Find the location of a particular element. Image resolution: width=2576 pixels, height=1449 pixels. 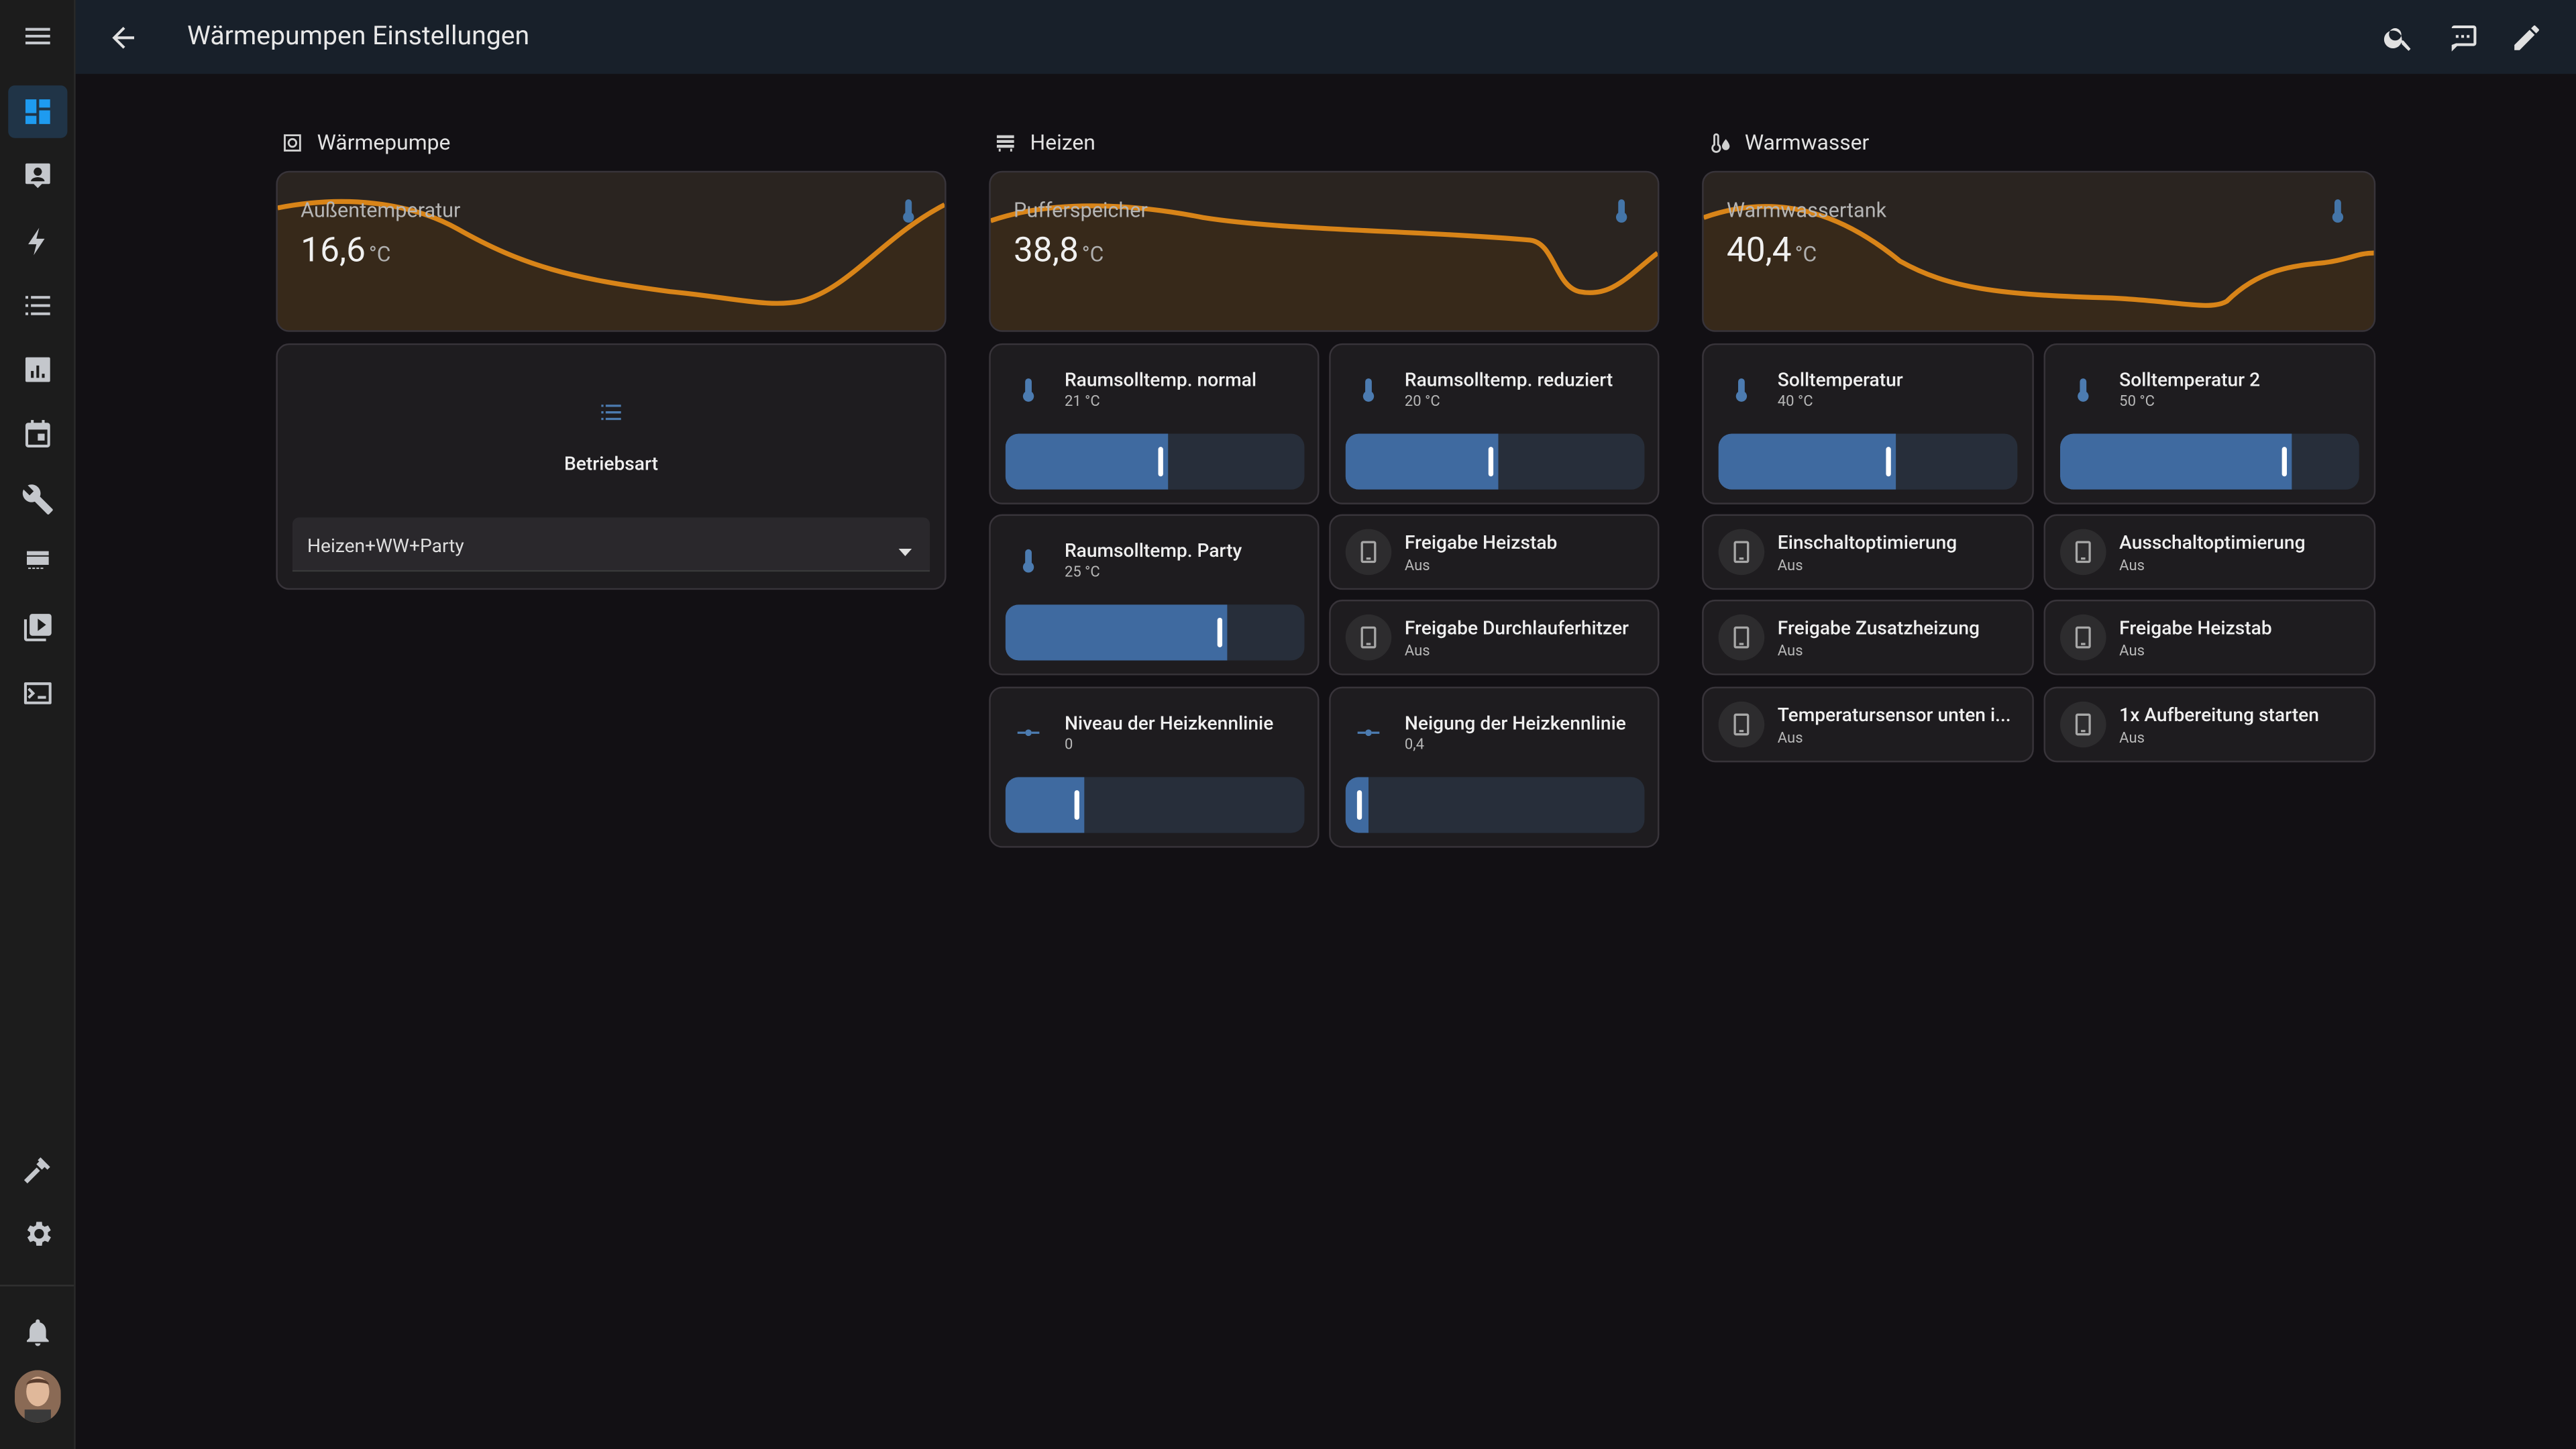

tile-aufbereitung-starten: 1x Aufbereitung starten Aus is located at coordinates (2209, 724).